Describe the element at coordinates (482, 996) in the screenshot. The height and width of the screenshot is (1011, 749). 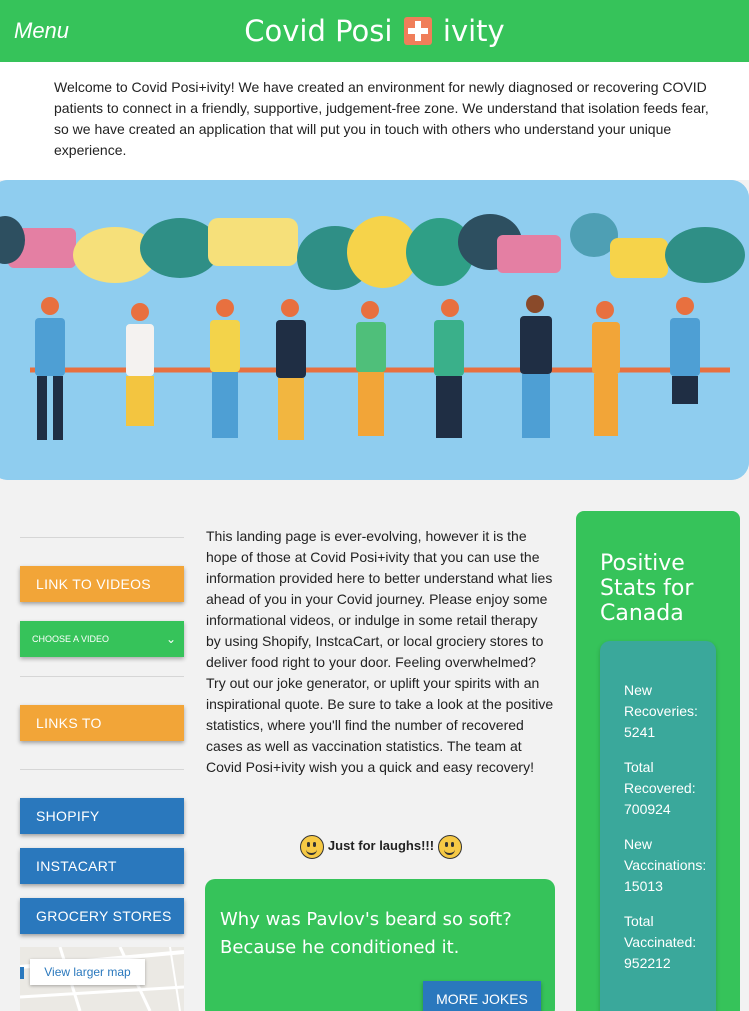
I see `more-jokes-button: MORE JOKES` at that location.